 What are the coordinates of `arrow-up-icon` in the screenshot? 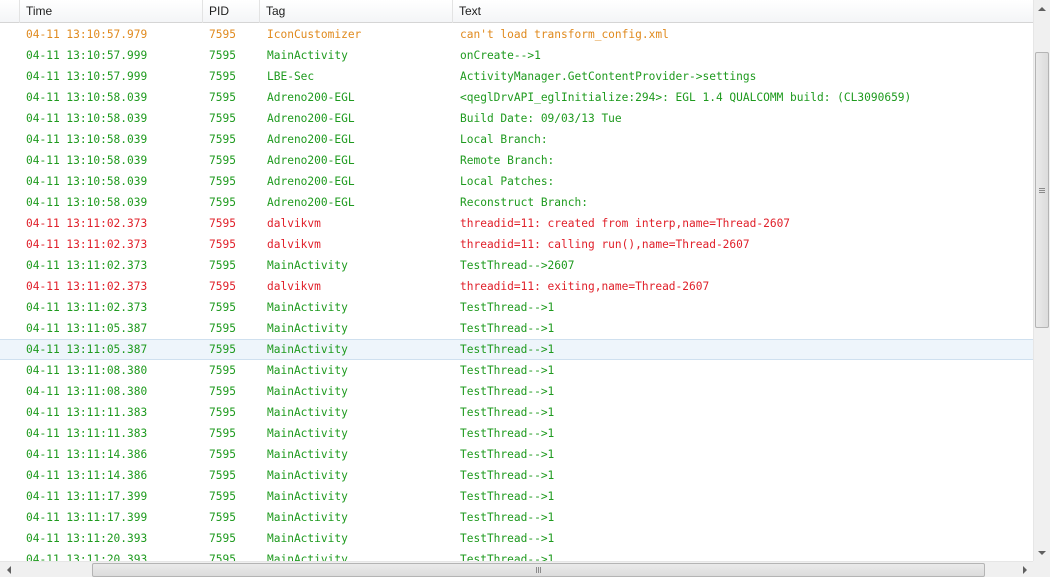 It's located at (1042, 8).